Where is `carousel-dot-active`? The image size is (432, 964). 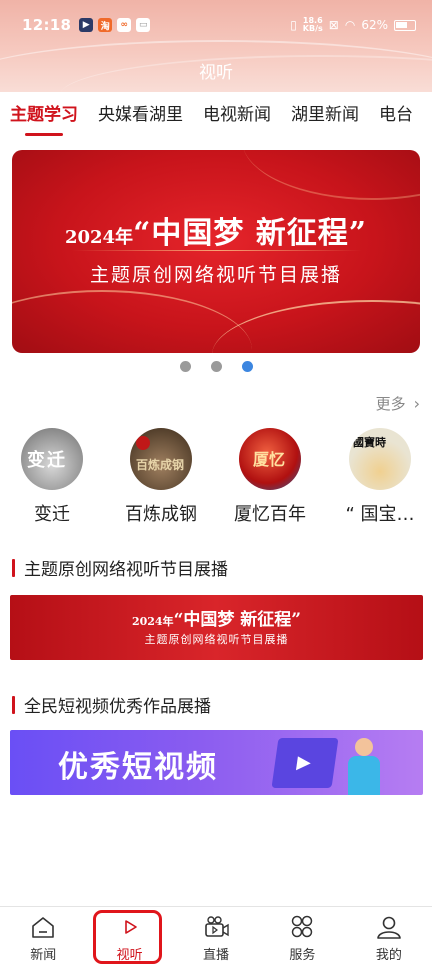 carousel-dot-active is located at coordinates (247, 366).